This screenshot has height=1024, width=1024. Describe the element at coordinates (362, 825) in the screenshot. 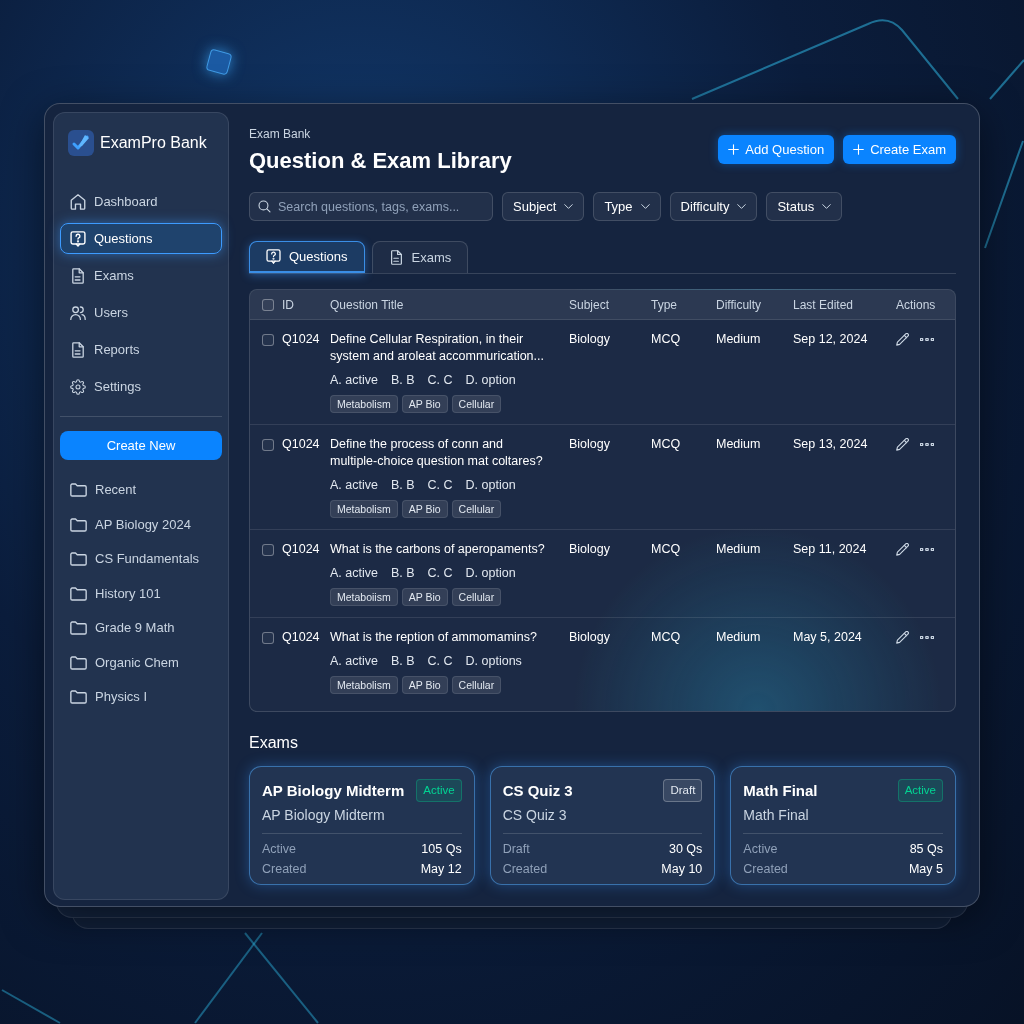

I see `exam-card: AP Biology Midterm Active AP Biology Midterm Active 105 Qs Created May 12` at that location.